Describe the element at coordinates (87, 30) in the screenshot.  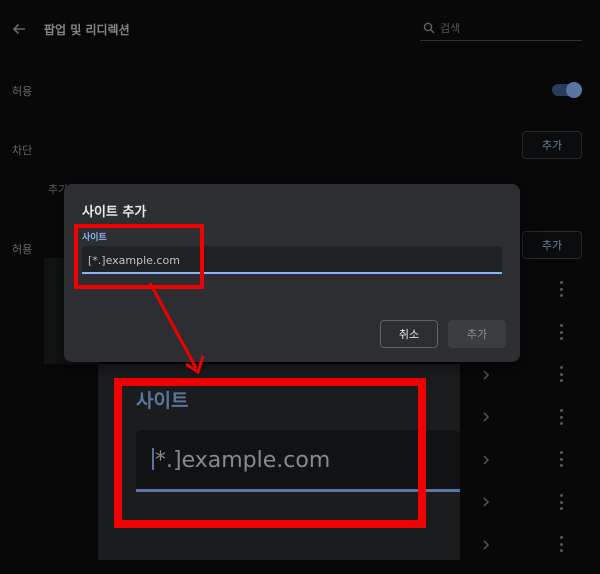
I see `page-title: 팝업 및 리디렉션` at that location.